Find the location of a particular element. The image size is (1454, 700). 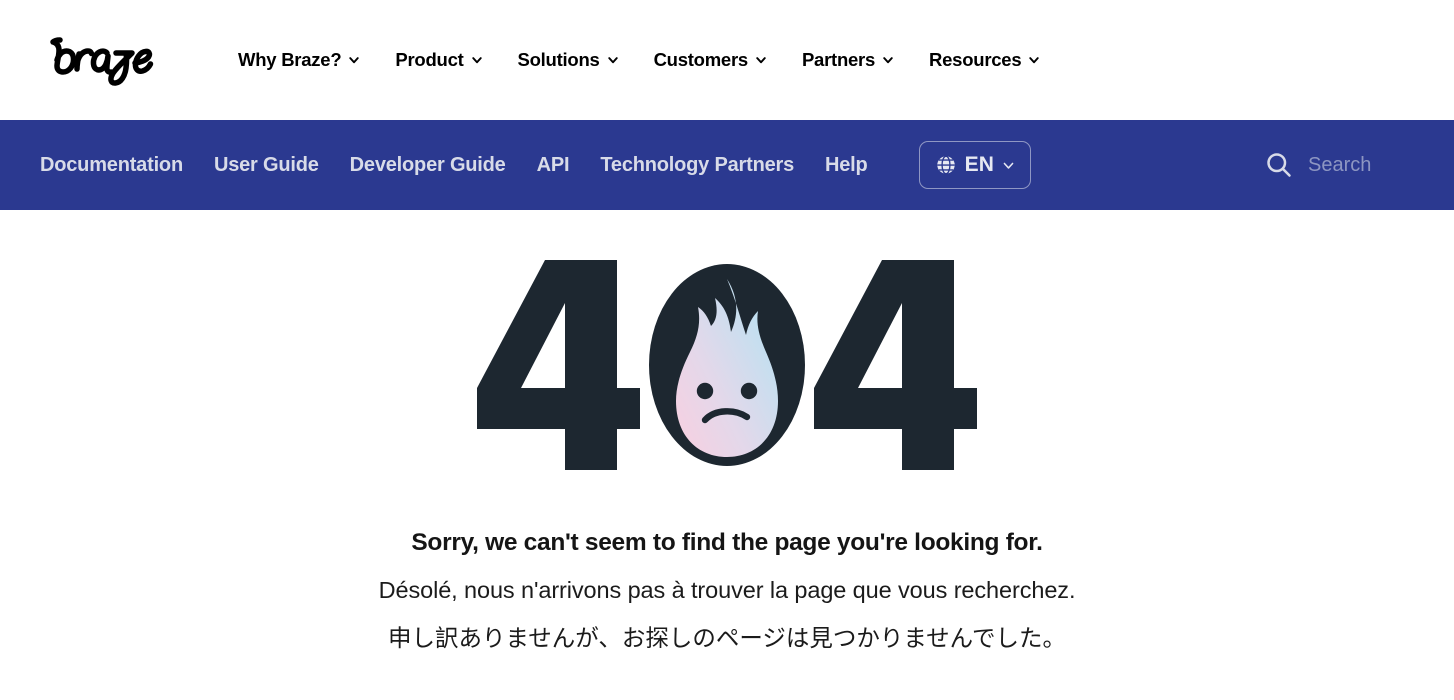

globe-icon is located at coordinates (945, 165).